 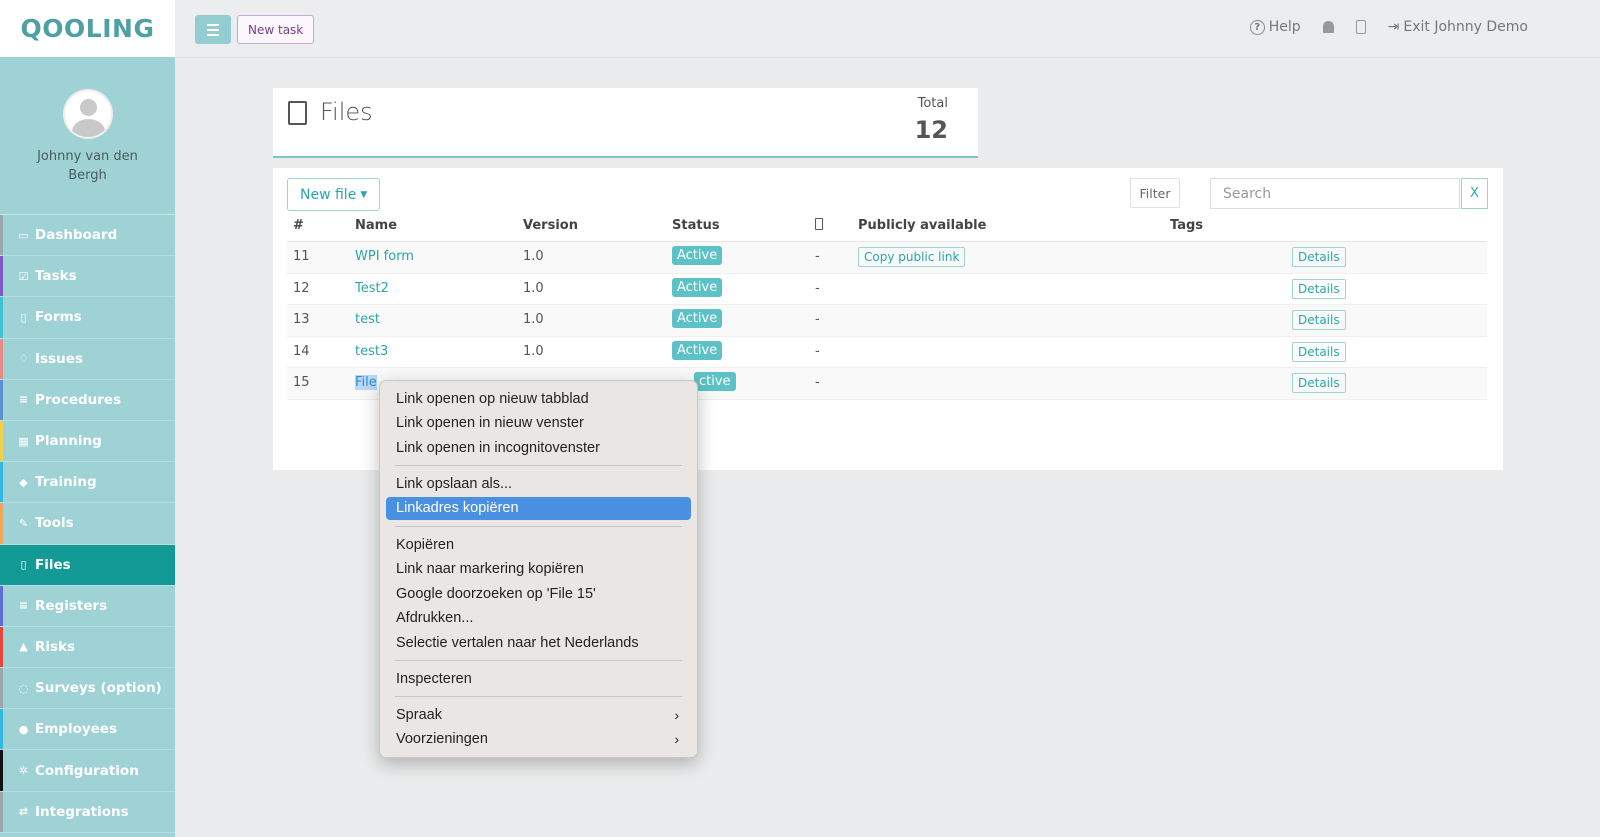 I want to click on sidebar-item-registers: ≡ Registers, so click(x=87, y=606).